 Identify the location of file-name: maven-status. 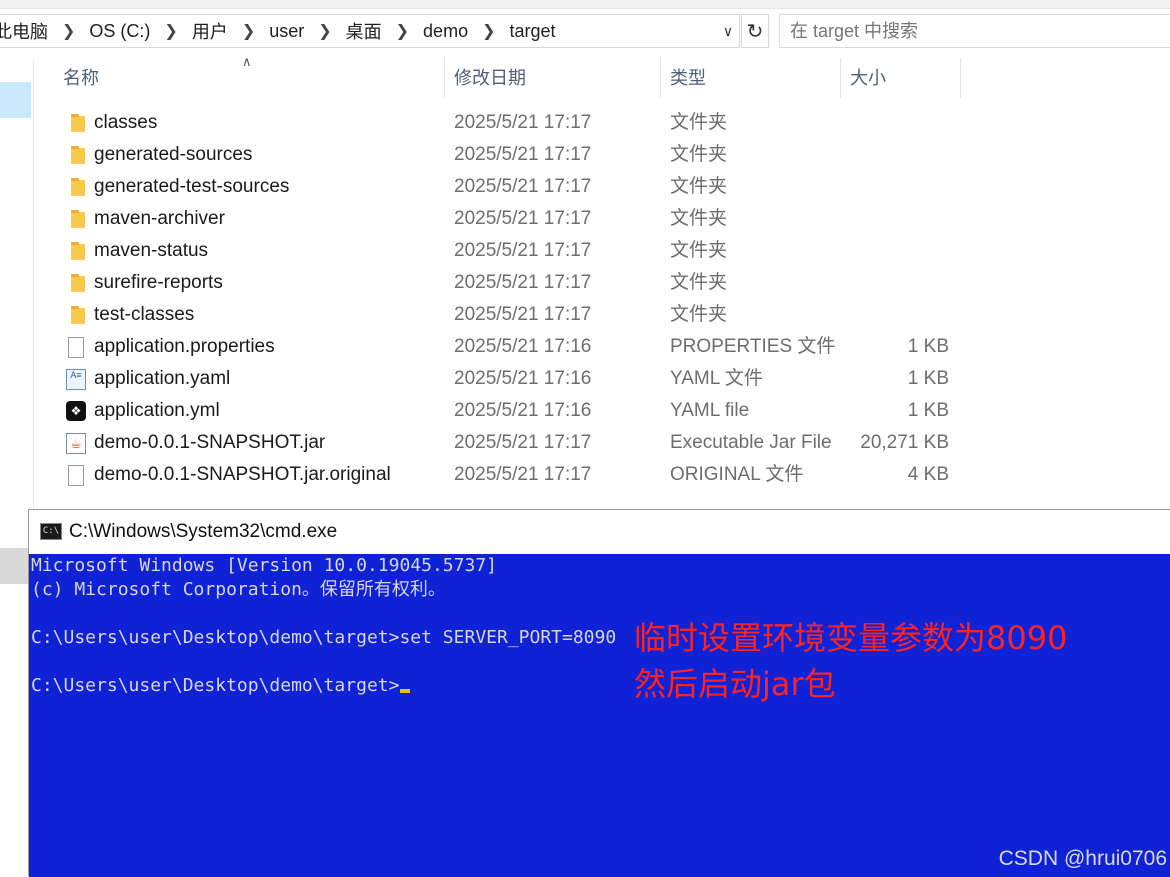
(151, 250).